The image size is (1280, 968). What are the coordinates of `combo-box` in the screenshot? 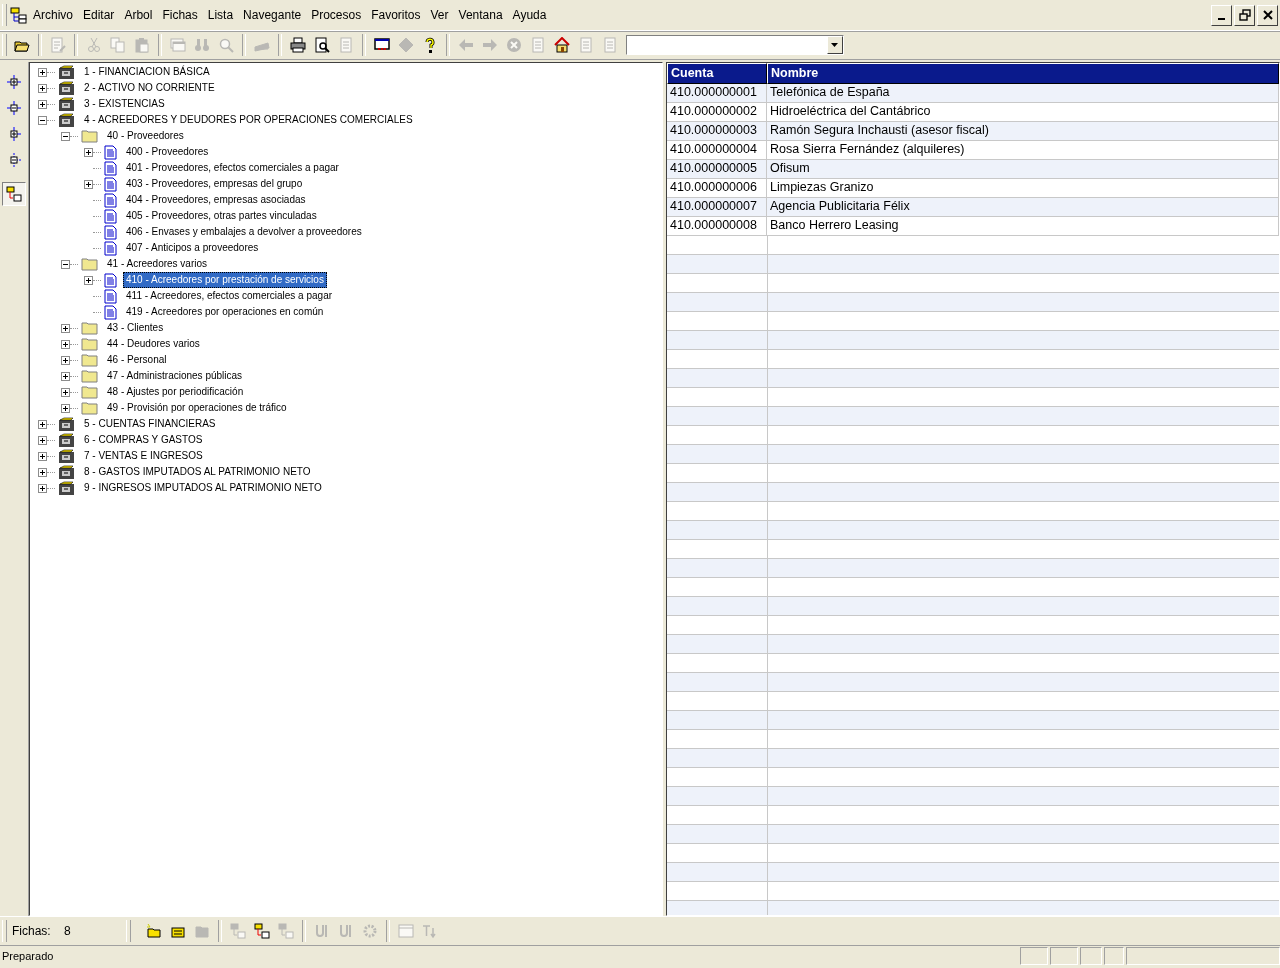 It's located at (735, 45).